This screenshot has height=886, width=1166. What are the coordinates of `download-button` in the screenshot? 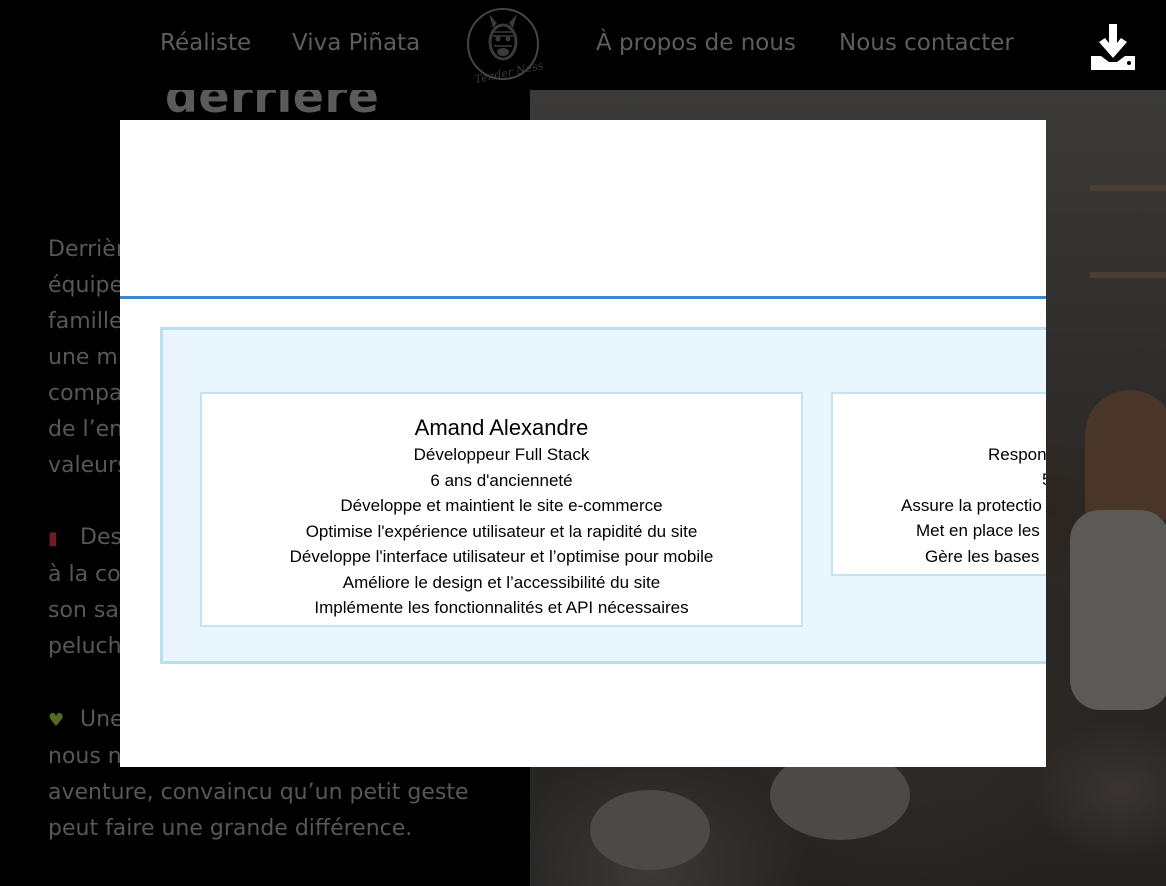 It's located at (1113, 48).